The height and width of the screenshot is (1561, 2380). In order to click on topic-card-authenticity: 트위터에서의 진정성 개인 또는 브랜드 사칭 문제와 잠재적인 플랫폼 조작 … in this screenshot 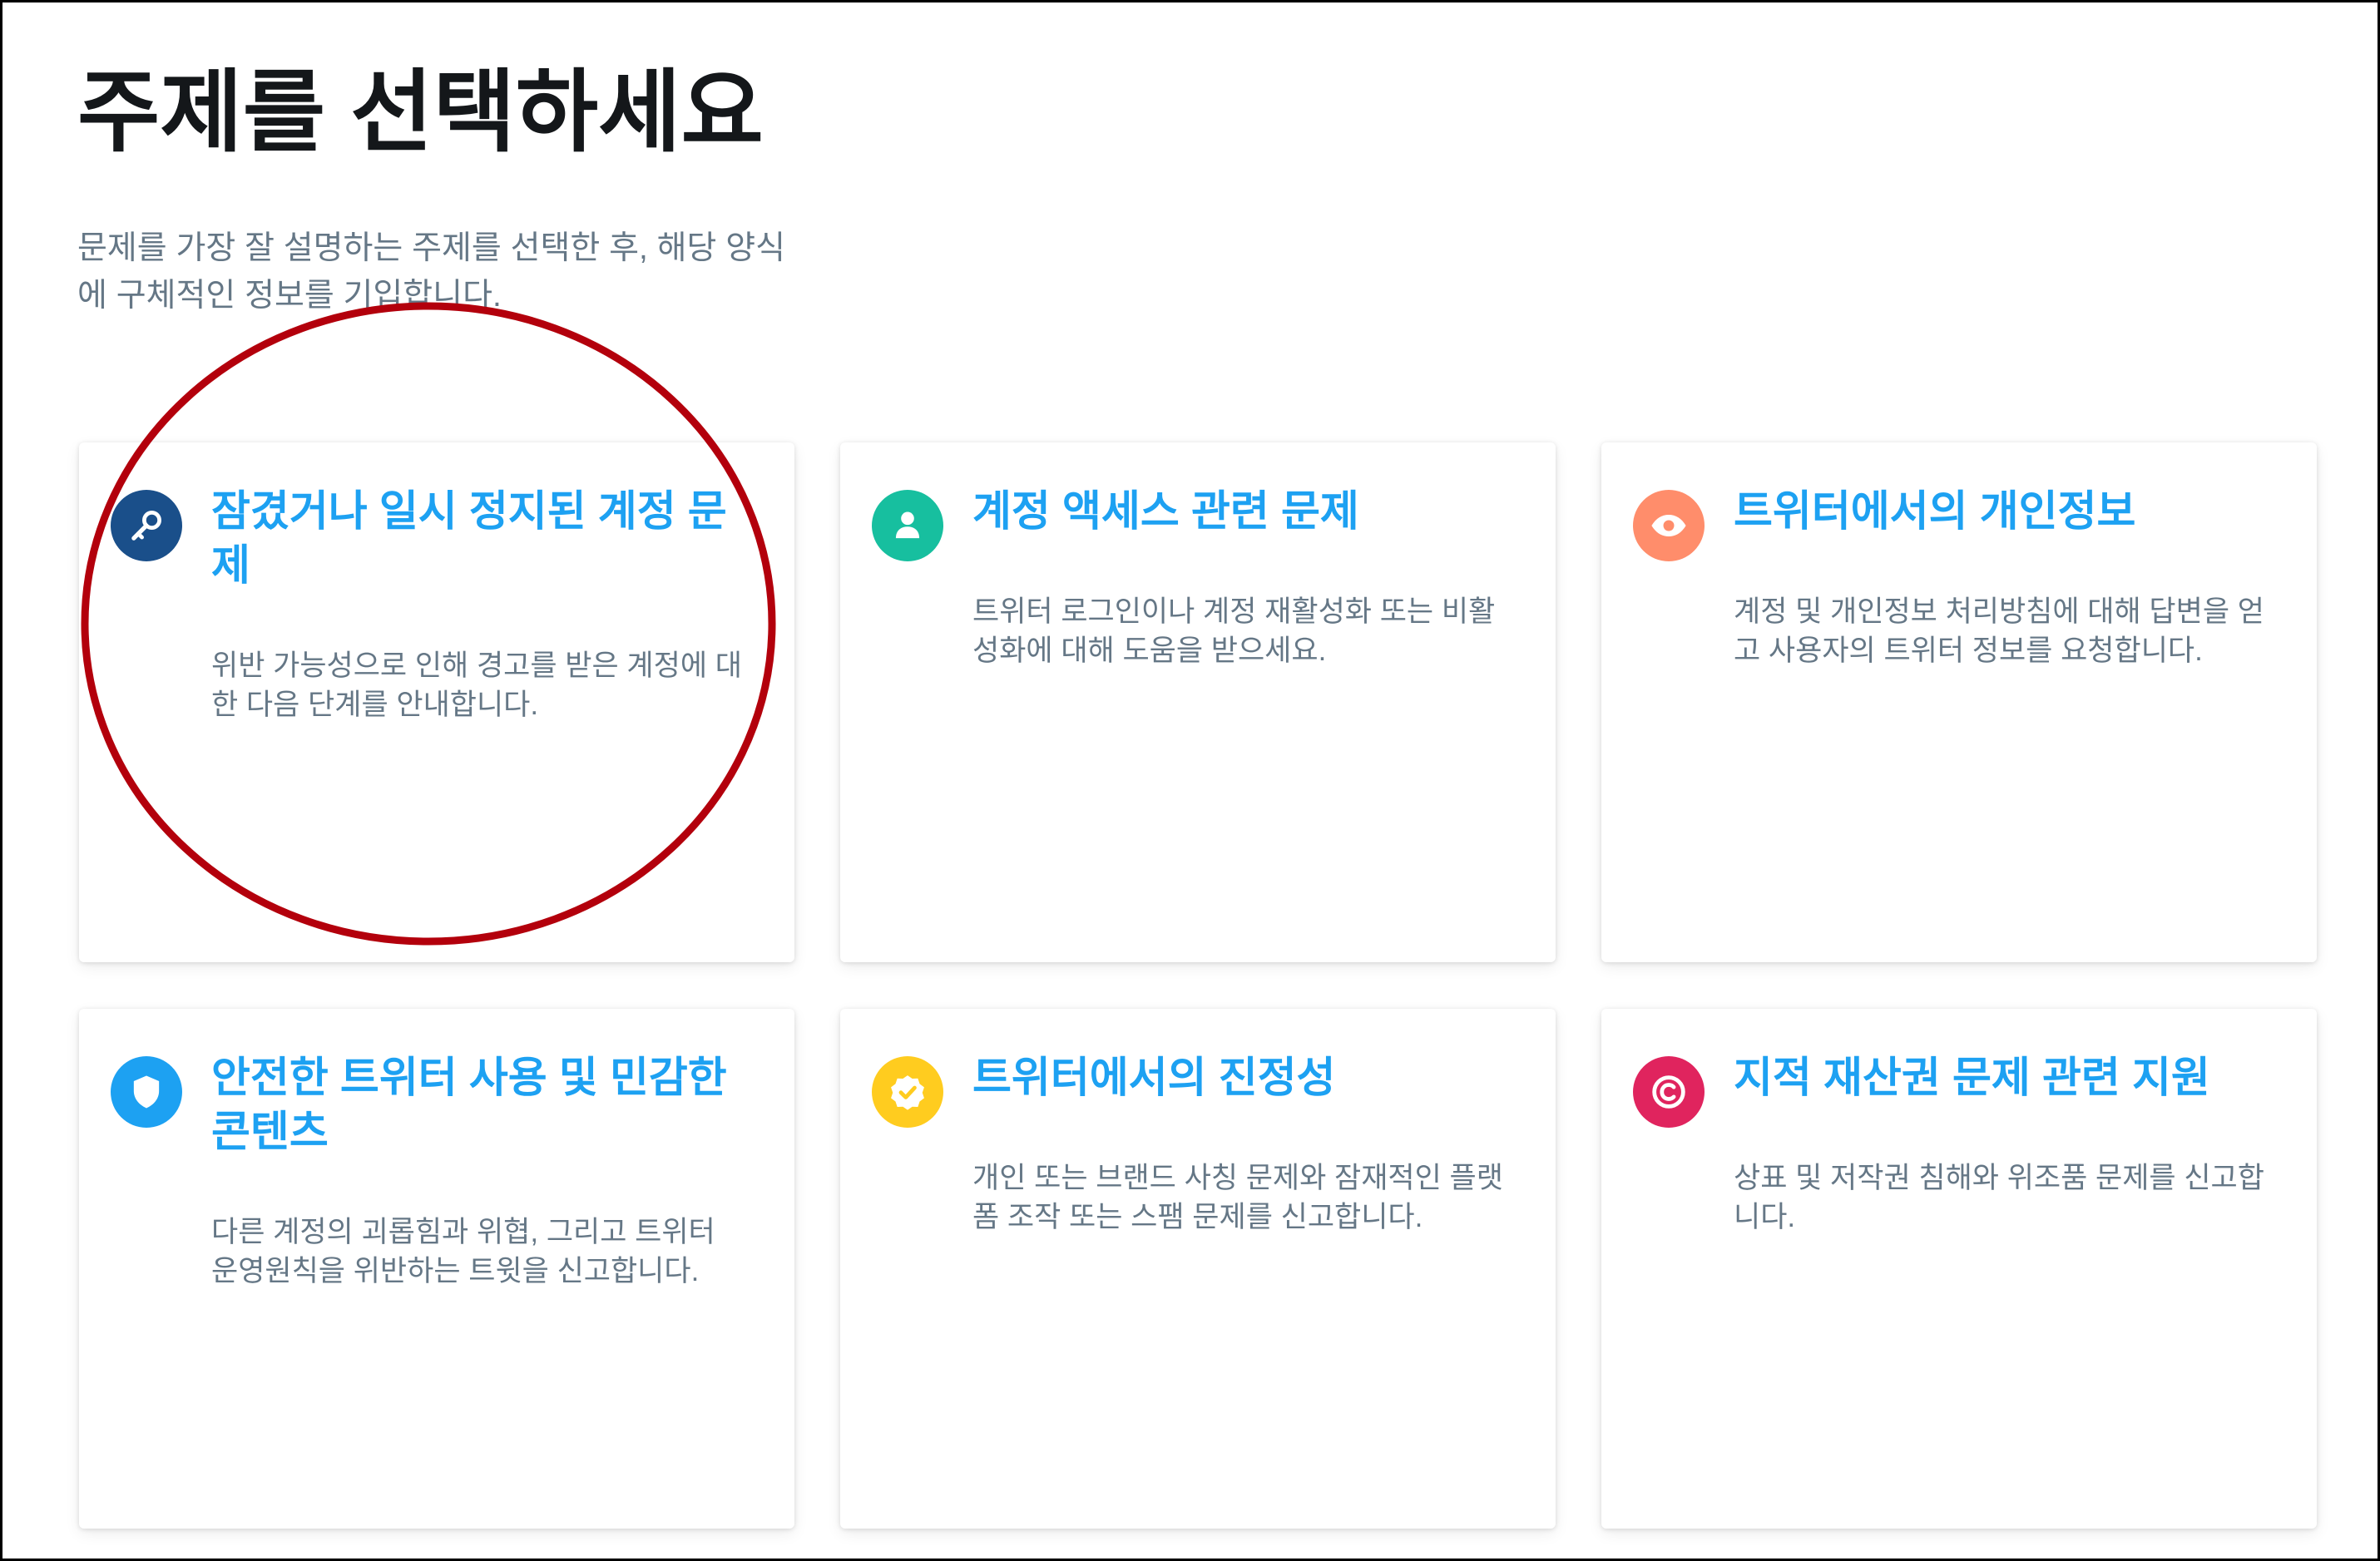, I will do `click(1198, 1269)`.